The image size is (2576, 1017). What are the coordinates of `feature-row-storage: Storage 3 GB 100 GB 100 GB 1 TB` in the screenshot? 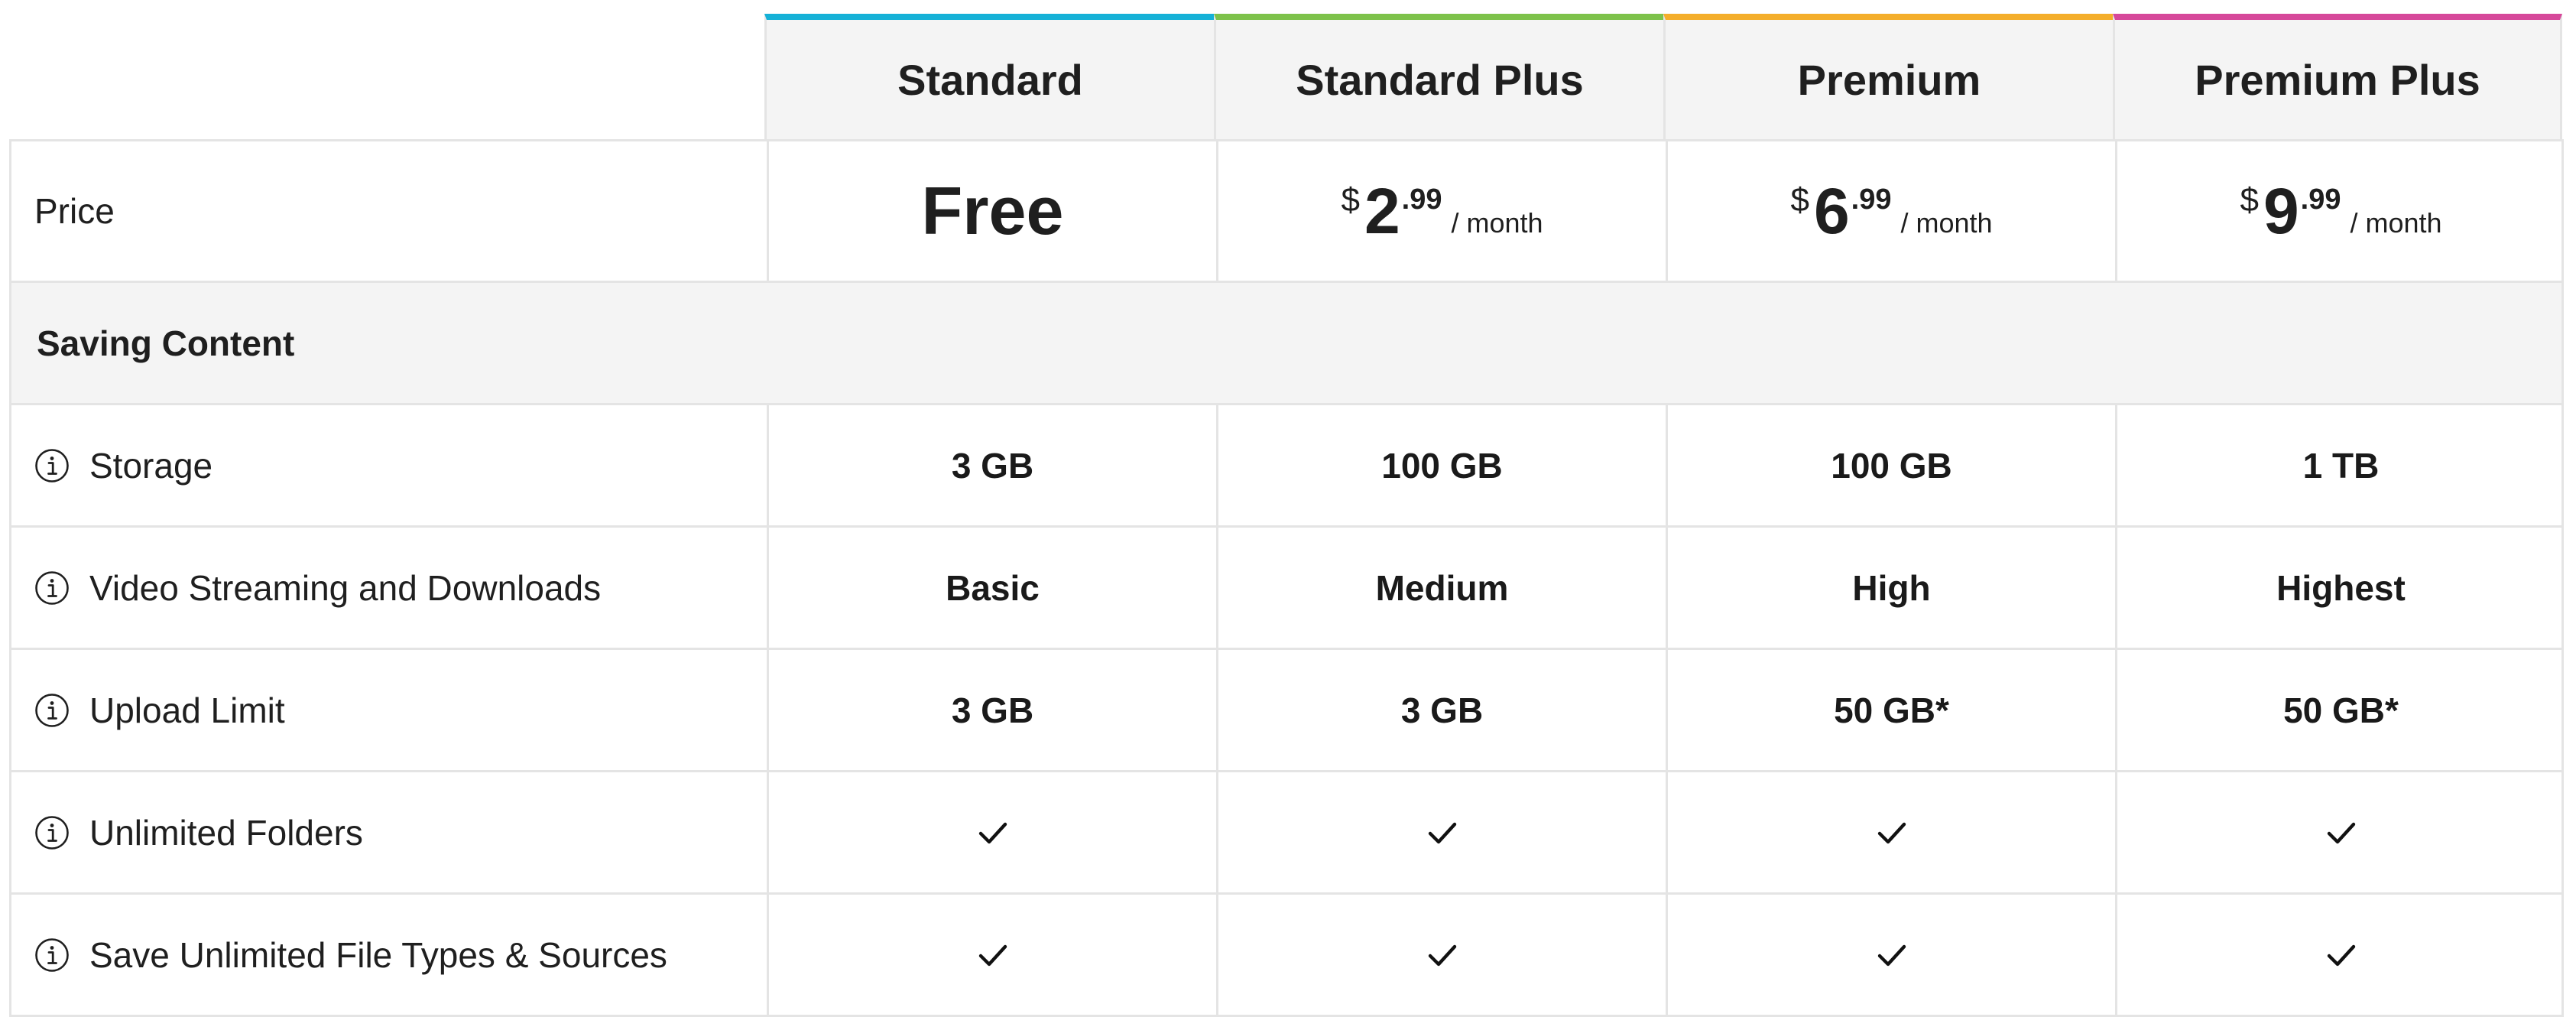 It's located at (1286, 467).